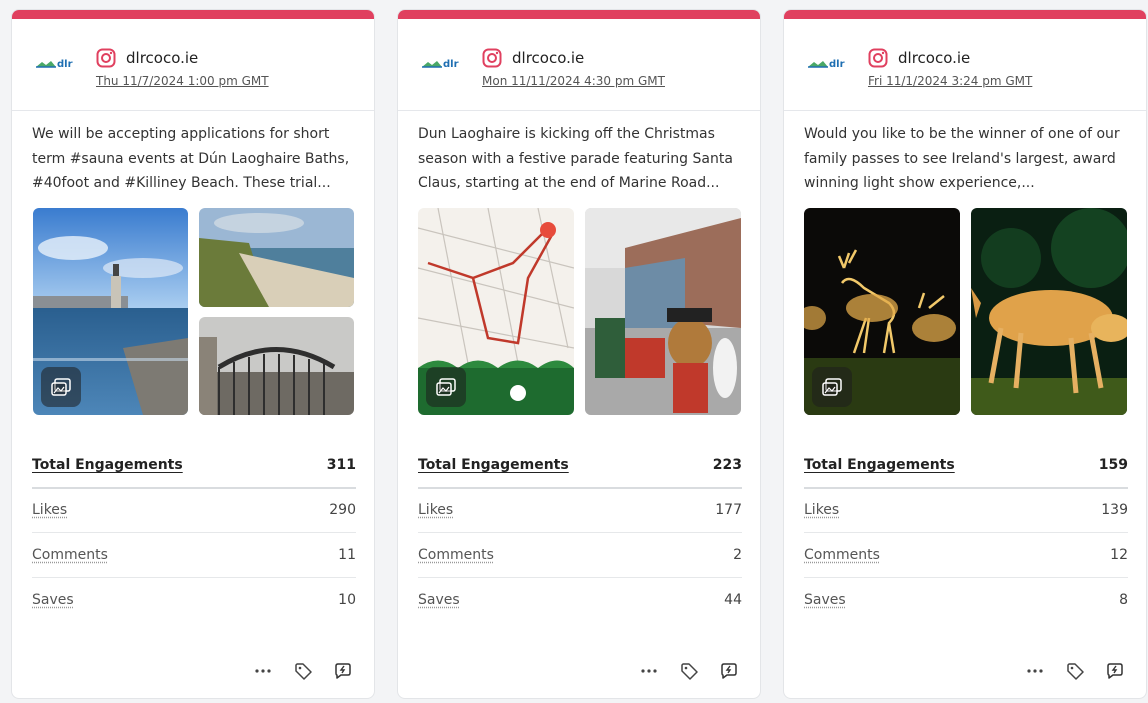 This screenshot has height=703, width=1148. What do you see at coordinates (182, 81) in the screenshot?
I see `post-date-link: Thu 11/7/2024 1:00 pm GMT` at bounding box center [182, 81].